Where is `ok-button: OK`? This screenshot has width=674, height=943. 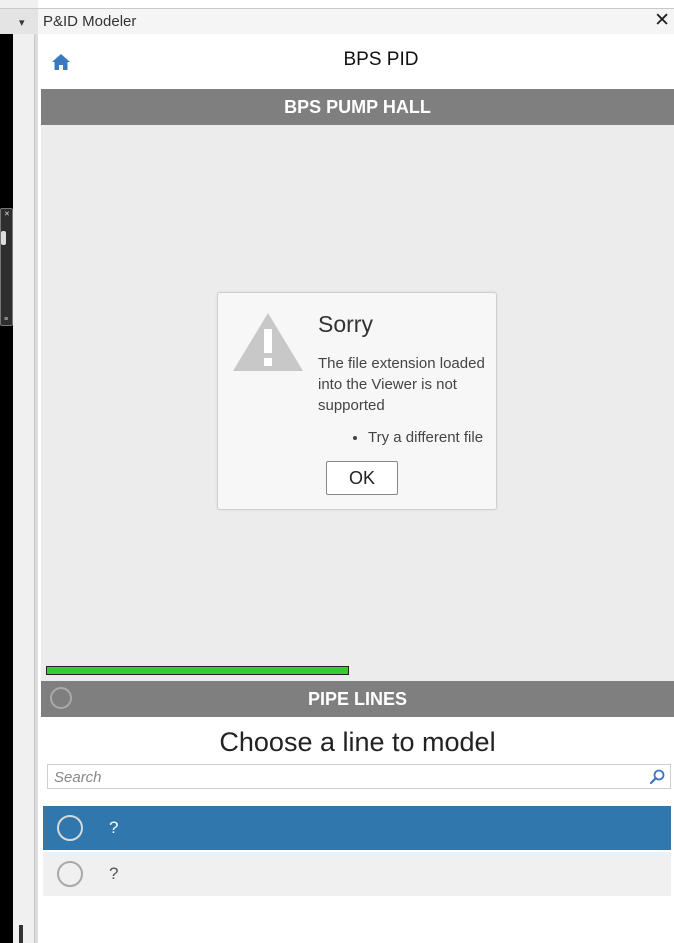 ok-button: OK is located at coordinates (362, 478).